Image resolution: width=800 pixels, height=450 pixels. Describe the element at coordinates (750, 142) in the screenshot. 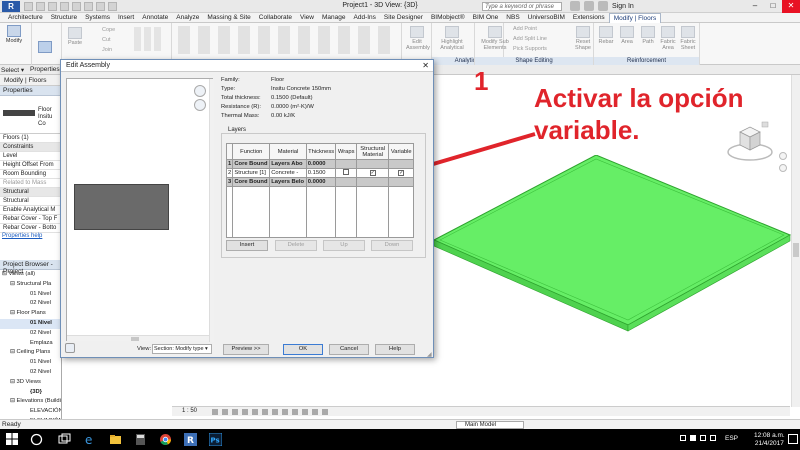

I see `viewcube-icon` at that location.